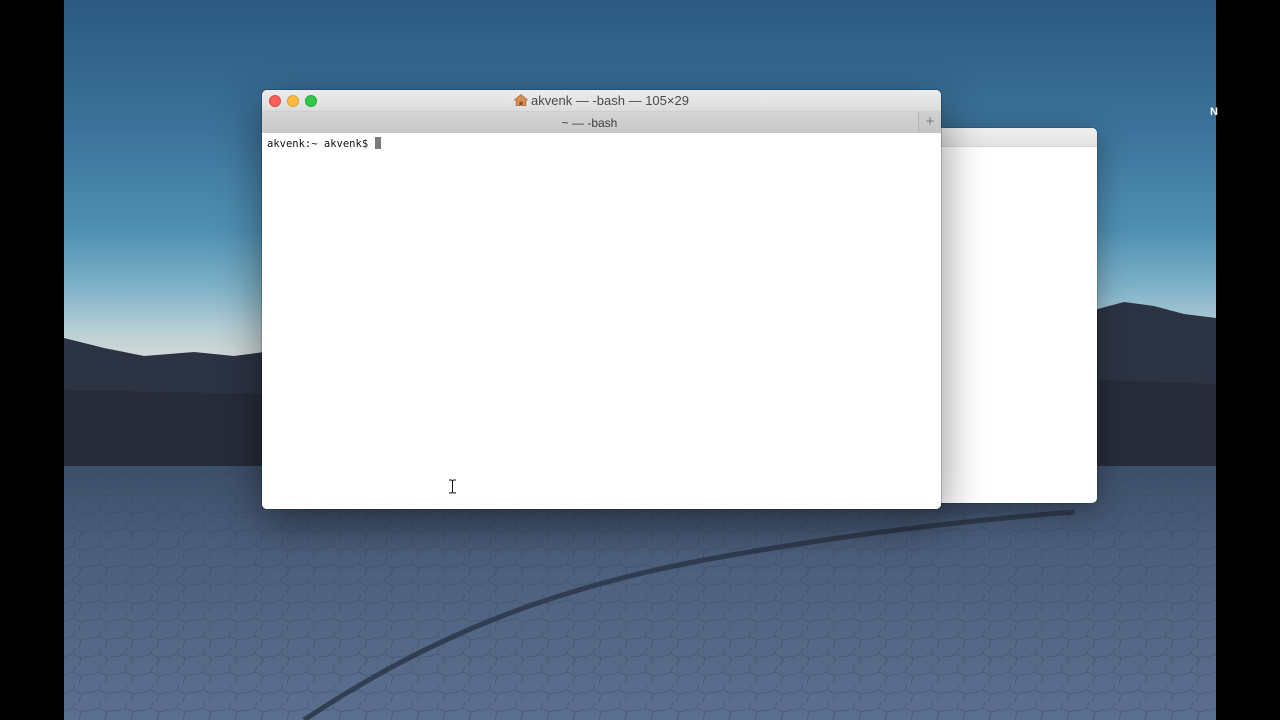 The image size is (1280, 720). I want to click on tab-bar: ~ — -bash +, so click(601, 123).